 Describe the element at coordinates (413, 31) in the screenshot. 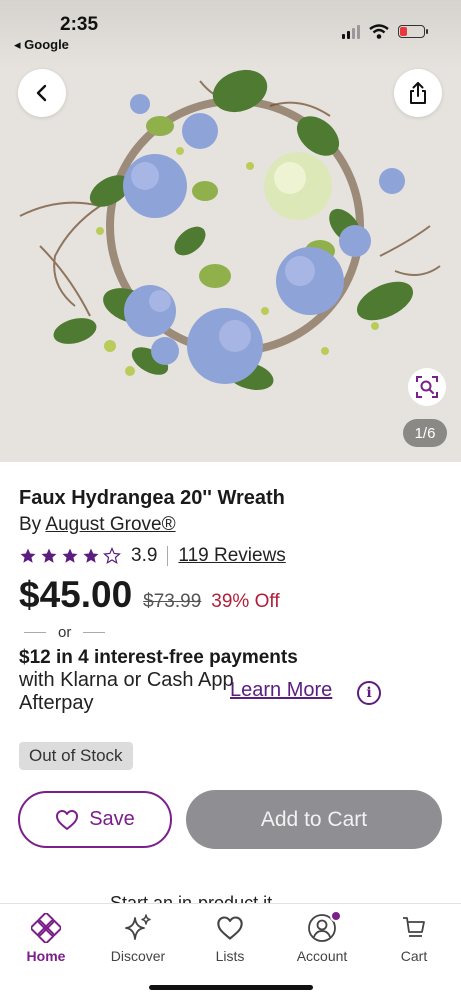

I see `battery-icon` at that location.